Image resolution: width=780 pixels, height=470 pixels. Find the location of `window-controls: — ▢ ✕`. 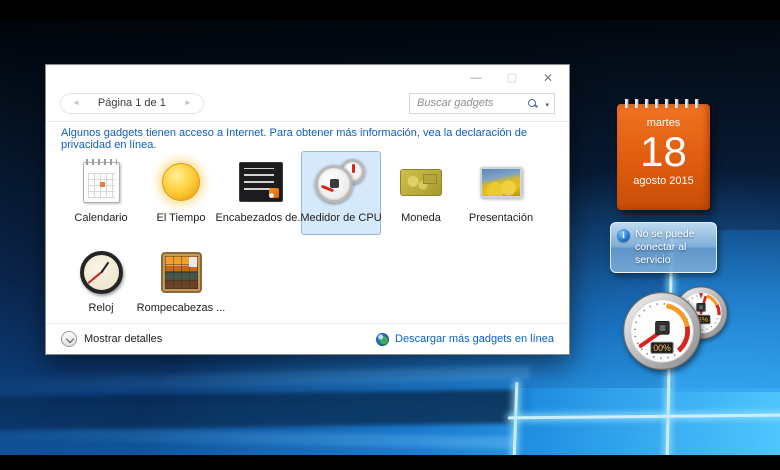

window-controls: — ▢ ✕ is located at coordinates (512, 78).